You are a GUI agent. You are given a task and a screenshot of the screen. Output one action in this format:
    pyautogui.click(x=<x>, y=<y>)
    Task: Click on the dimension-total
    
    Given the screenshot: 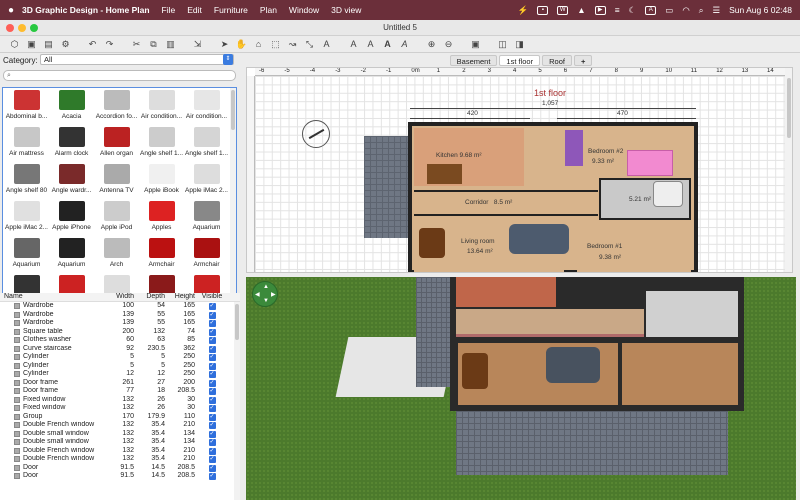 What is the action you would take?
    pyautogui.click(x=553, y=108)
    